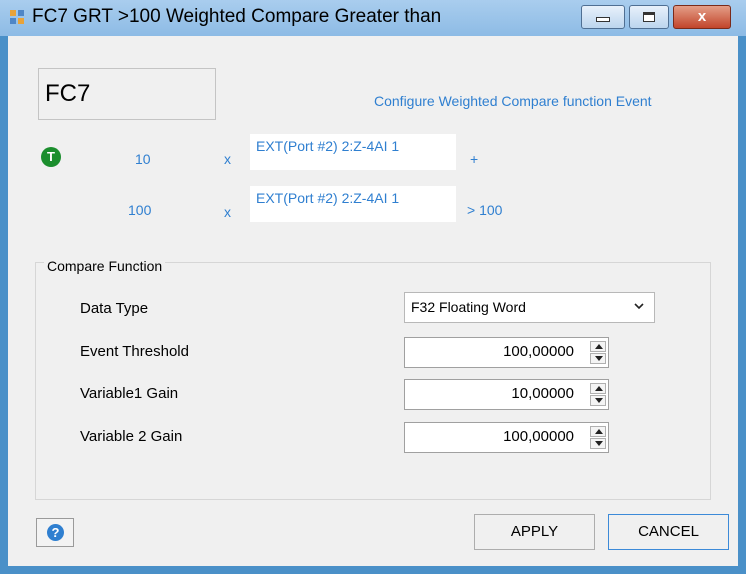 The width and height of the screenshot is (746, 574). Describe the element at coordinates (668, 532) in the screenshot. I see `cancel-button: CANCEL` at that location.